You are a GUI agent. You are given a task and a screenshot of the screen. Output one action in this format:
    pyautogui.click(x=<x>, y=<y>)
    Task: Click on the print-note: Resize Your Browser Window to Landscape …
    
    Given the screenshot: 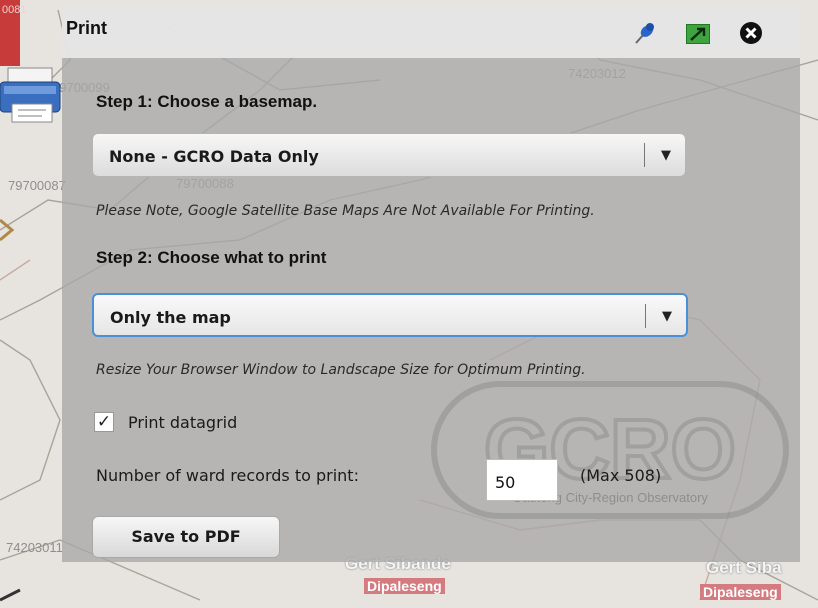 What is the action you would take?
    pyautogui.click(x=341, y=370)
    